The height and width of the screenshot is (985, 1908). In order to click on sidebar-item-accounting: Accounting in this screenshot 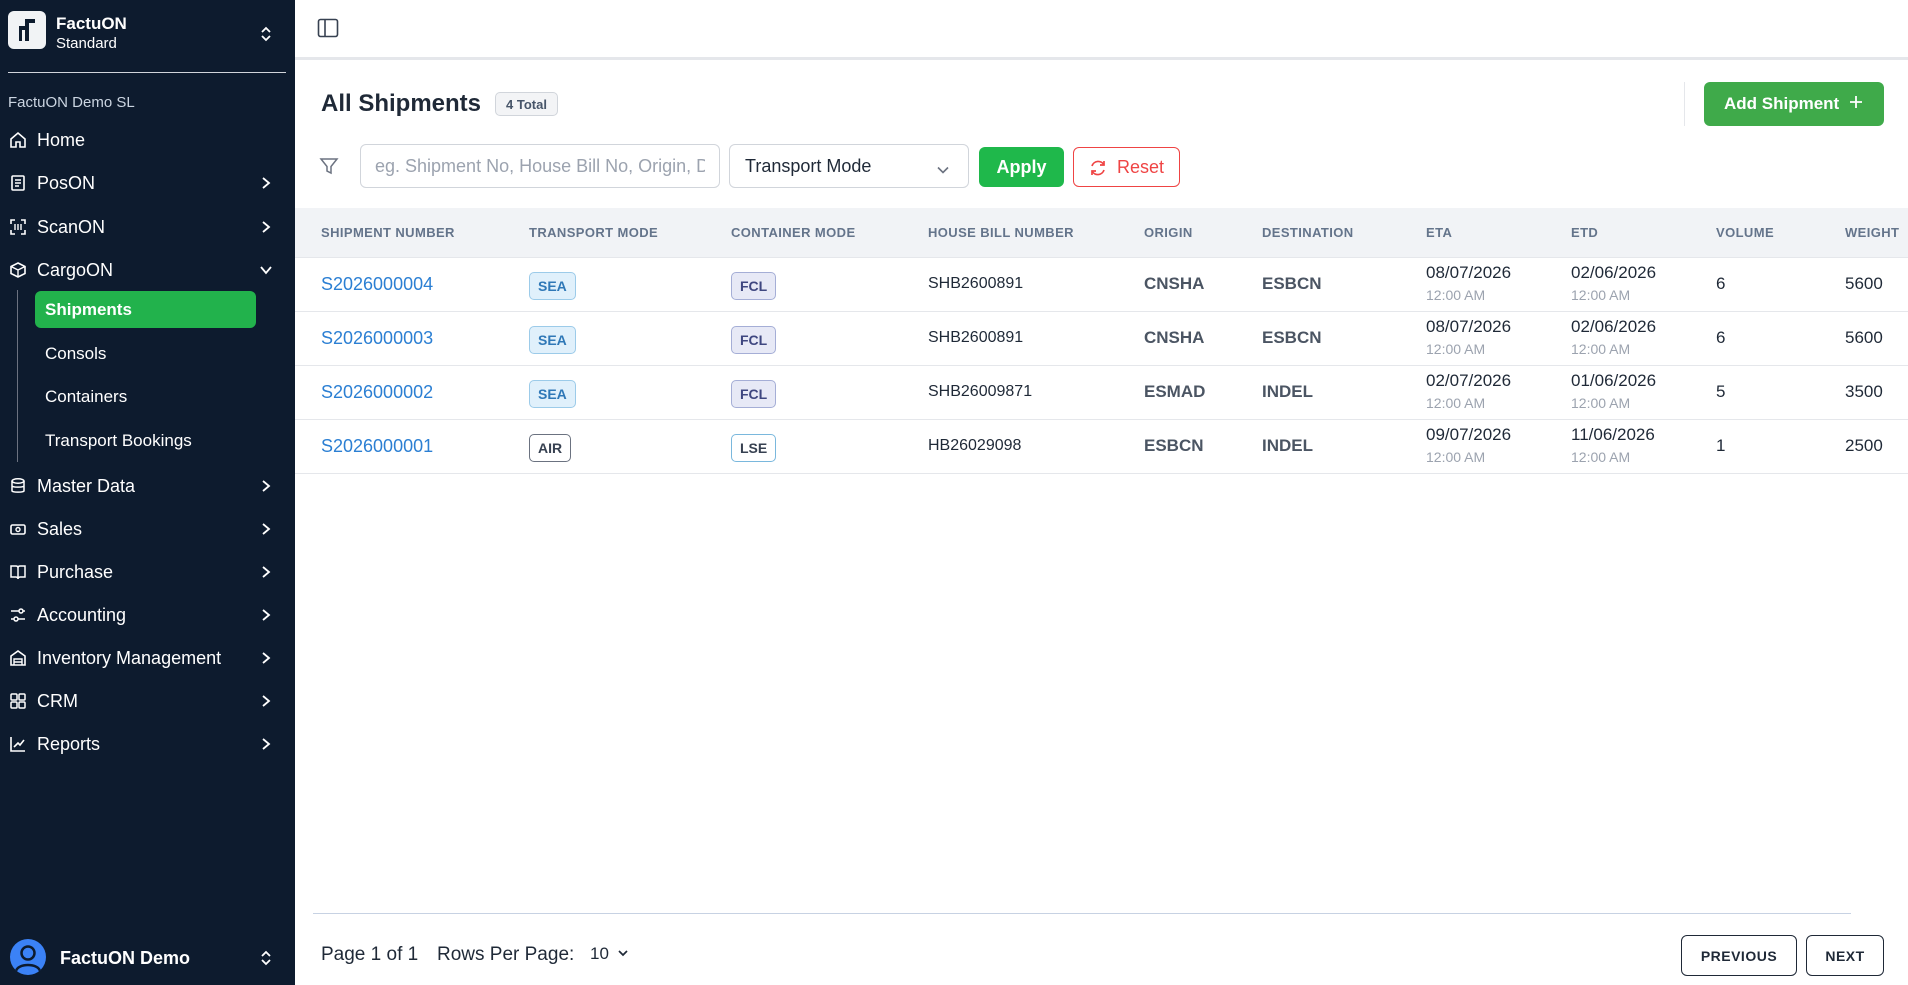, I will do `click(147, 615)`.